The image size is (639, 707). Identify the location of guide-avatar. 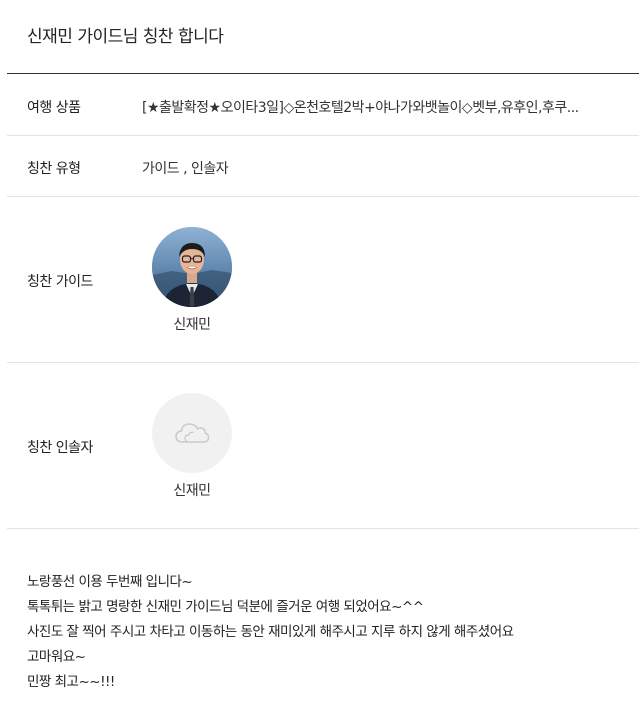
(192, 267).